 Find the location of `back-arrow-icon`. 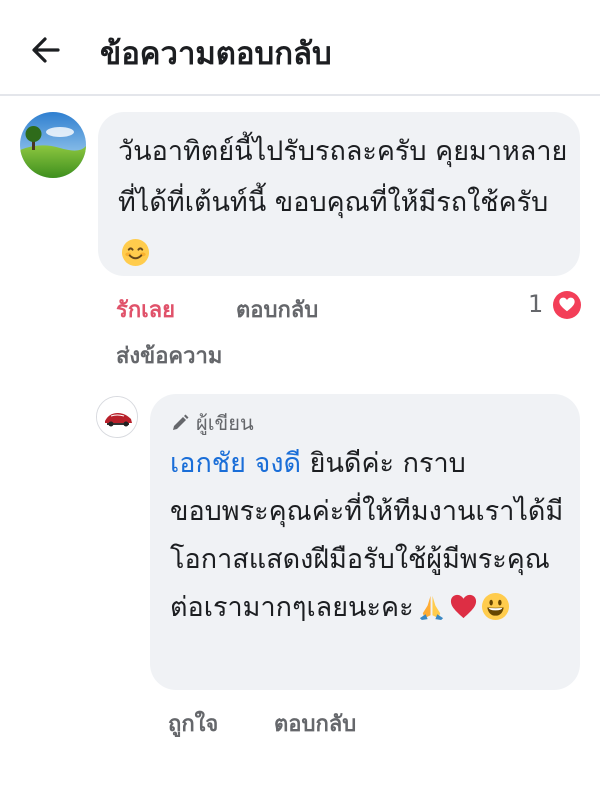

back-arrow-icon is located at coordinates (46, 50).